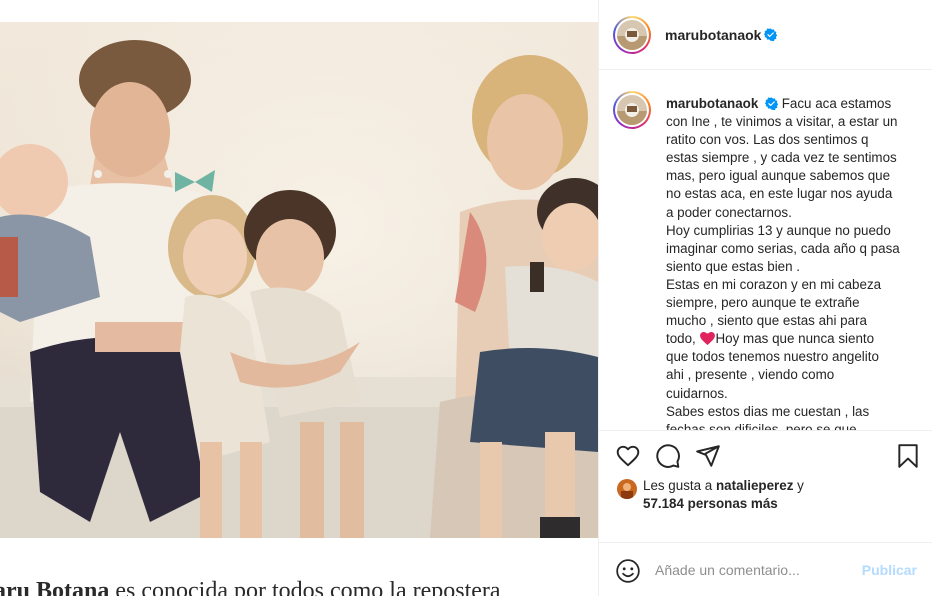 This screenshot has width=932, height=596. What do you see at coordinates (779, 194) in the screenshot?
I see `caption-text-line: no estas aca, en este lugar nos ayuda` at bounding box center [779, 194].